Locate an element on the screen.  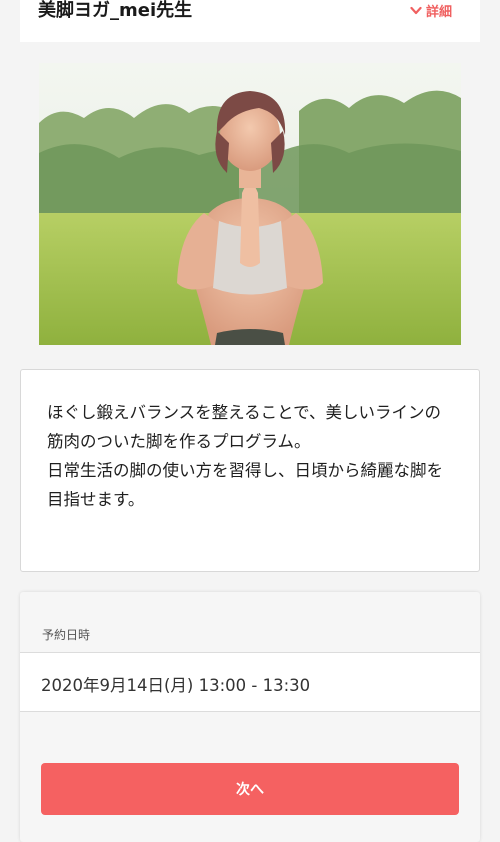
chevron-down-icon is located at coordinates (416, 11).